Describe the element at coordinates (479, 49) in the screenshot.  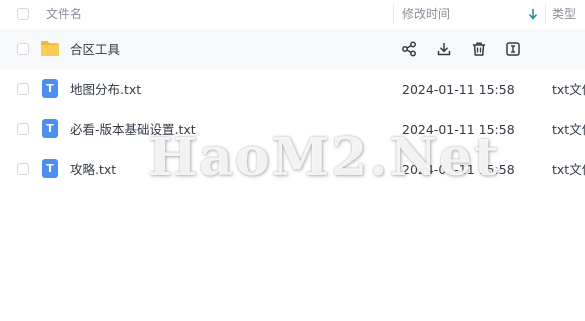
I see `delete-icon` at that location.